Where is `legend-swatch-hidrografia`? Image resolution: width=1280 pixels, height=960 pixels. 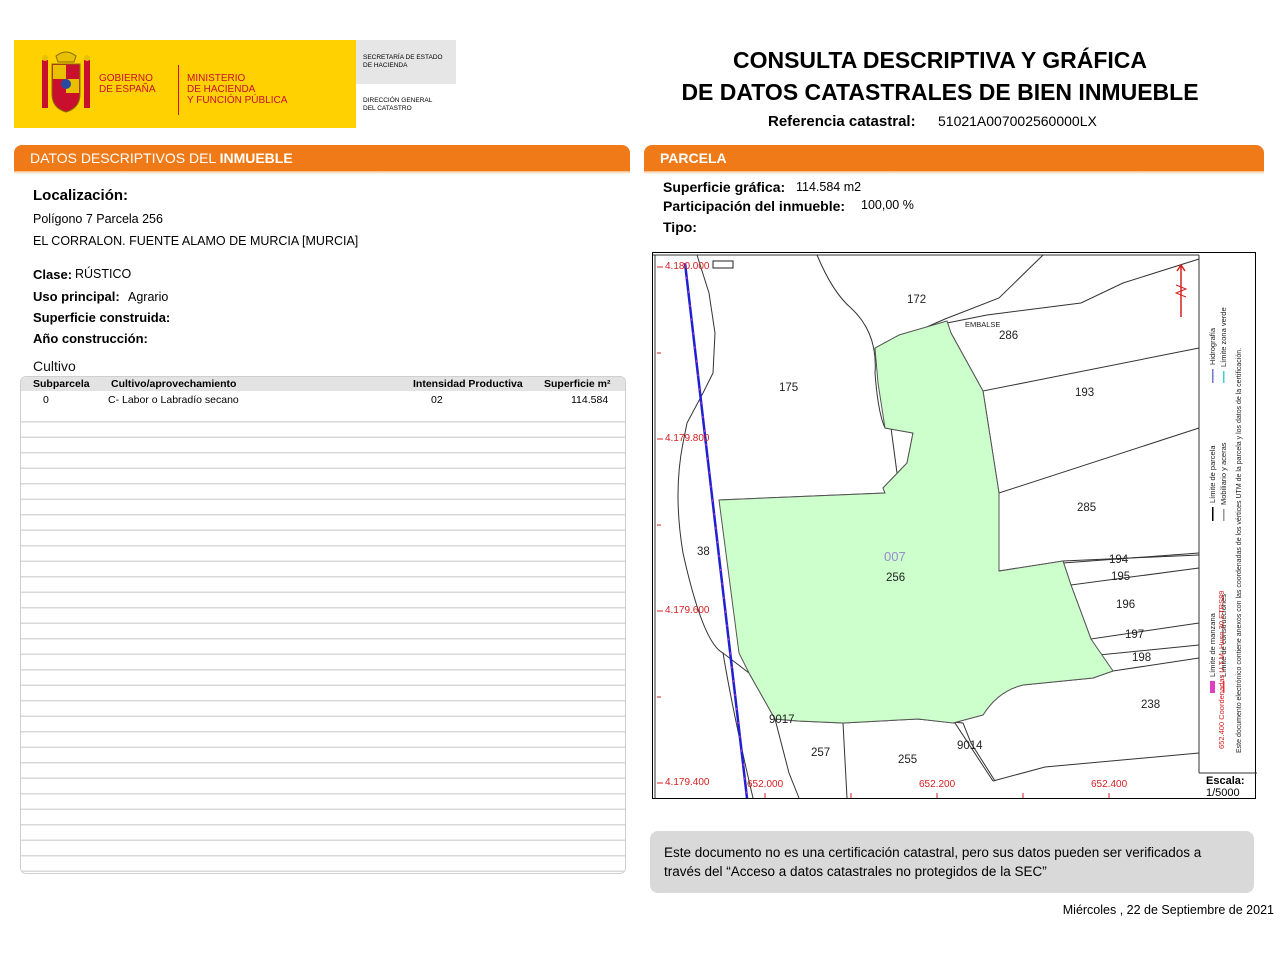 legend-swatch-hidrografia is located at coordinates (1213, 376).